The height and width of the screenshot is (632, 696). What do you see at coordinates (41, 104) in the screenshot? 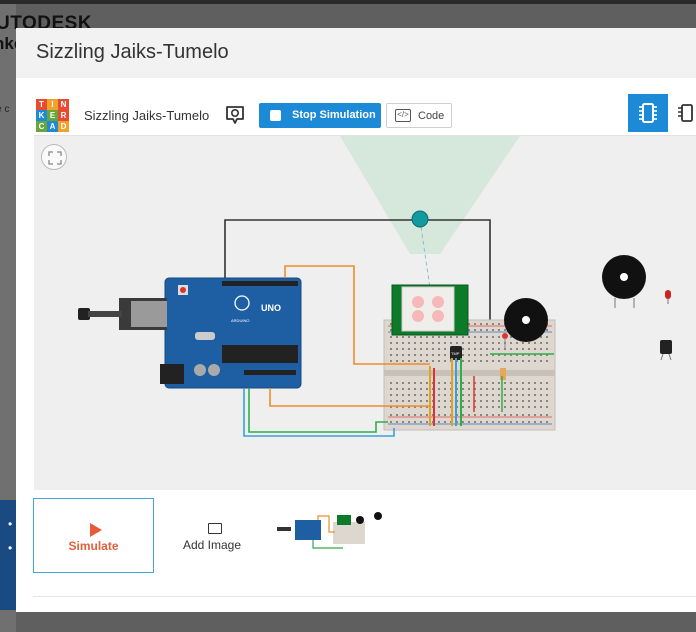
I see `logo-letter-tile: T` at bounding box center [41, 104].